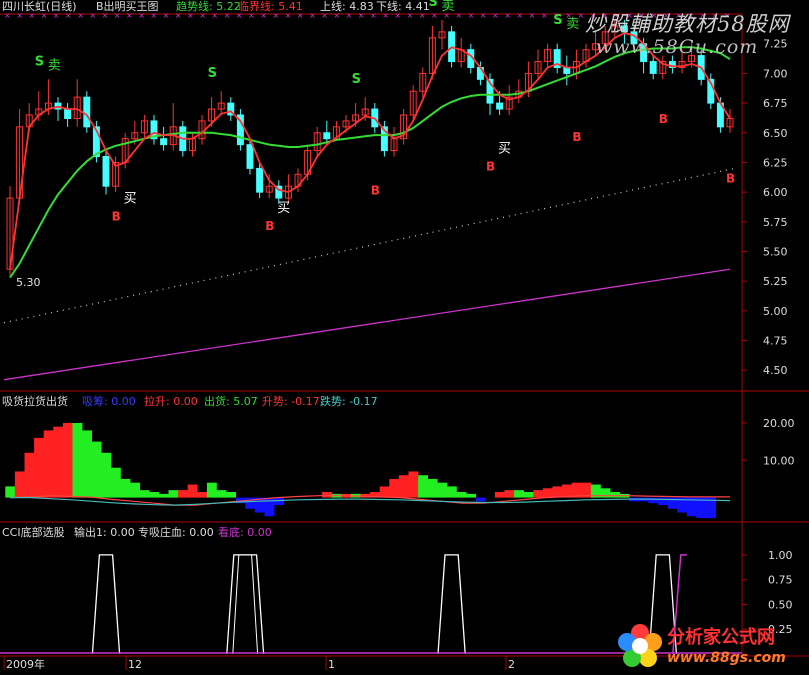 The image size is (809, 675). I want to click on time-tick-label: 2, so click(511, 664).